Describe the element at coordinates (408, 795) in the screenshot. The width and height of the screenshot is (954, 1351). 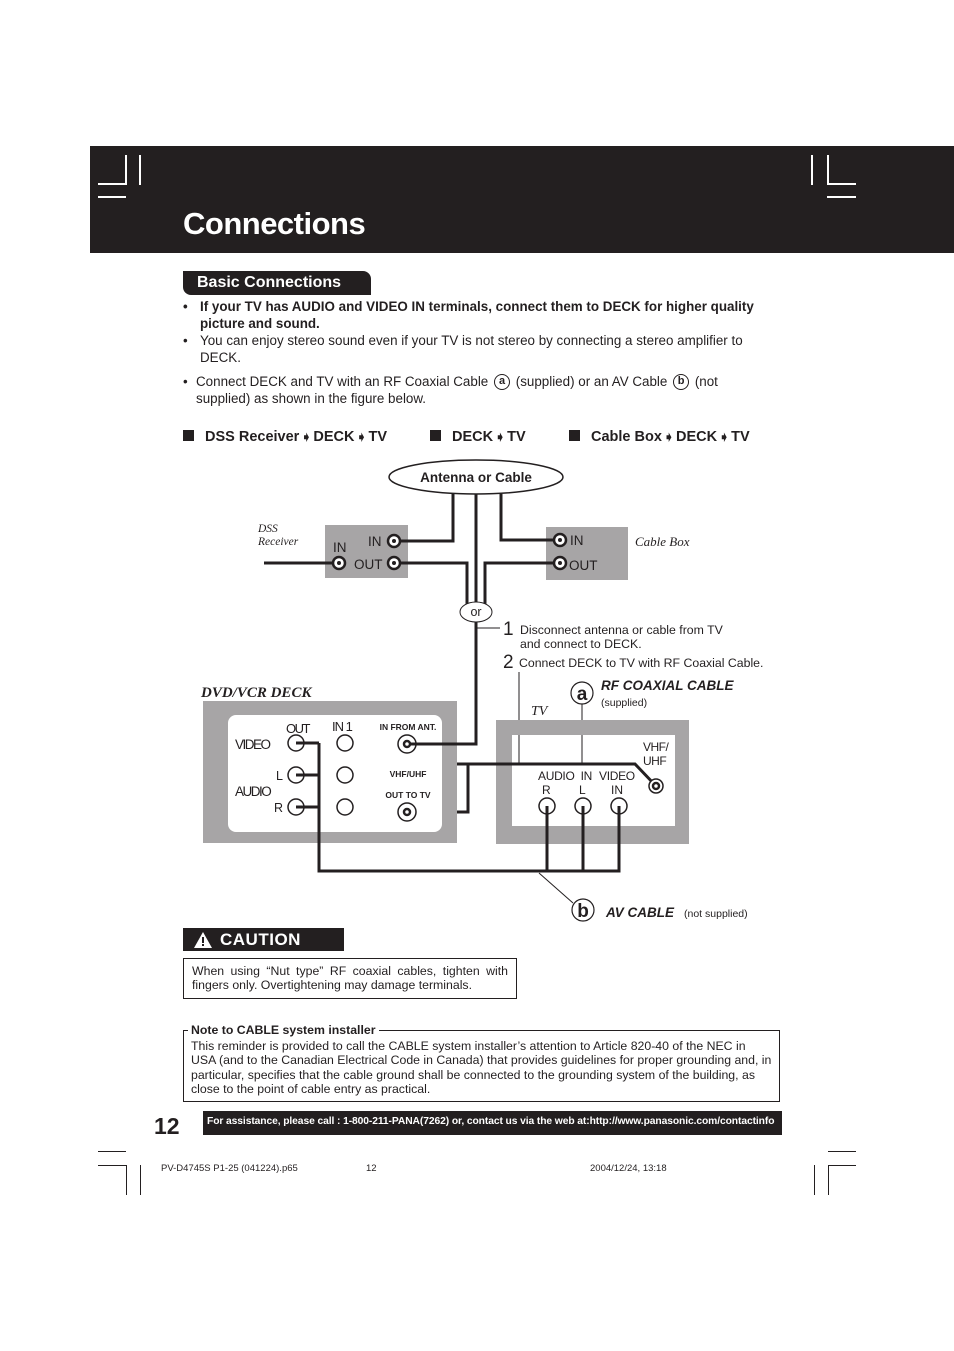
I see `deck-out-to-tv: OUT TO TV` at that location.